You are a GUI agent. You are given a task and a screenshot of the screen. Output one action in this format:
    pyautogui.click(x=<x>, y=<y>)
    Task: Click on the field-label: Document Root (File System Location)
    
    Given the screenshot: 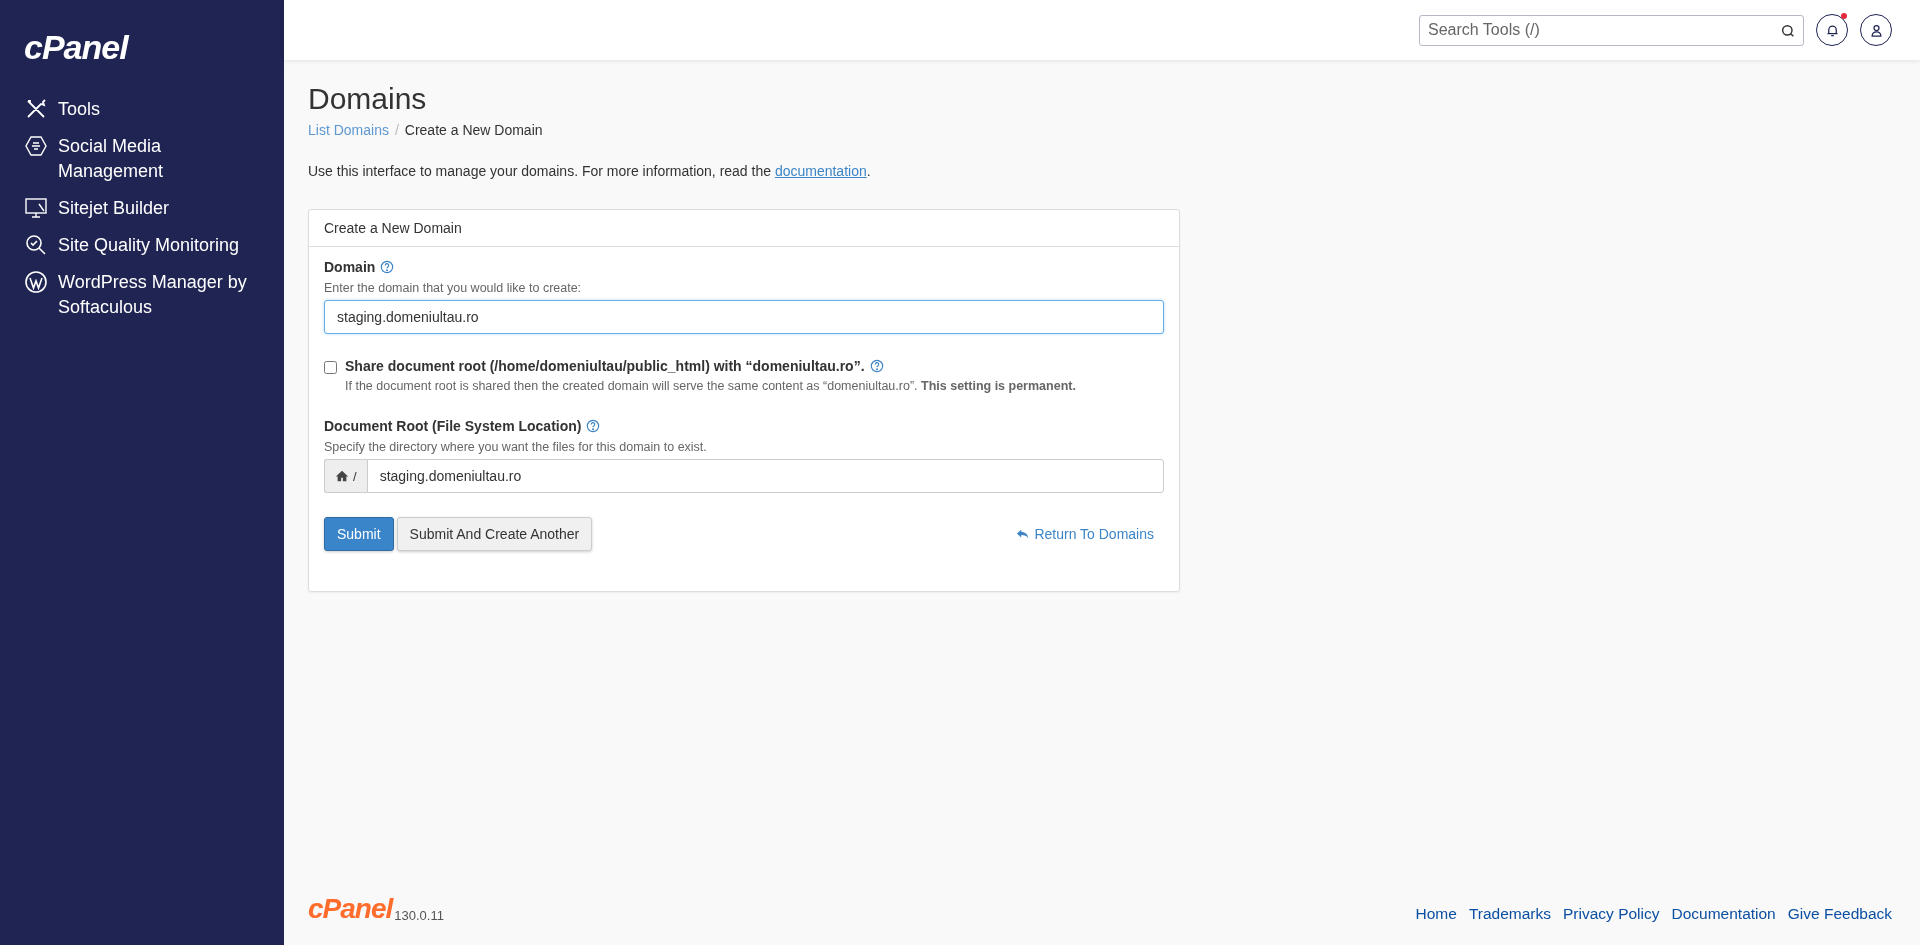 What is the action you would take?
    pyautogui.click(x=453, y=426)
    